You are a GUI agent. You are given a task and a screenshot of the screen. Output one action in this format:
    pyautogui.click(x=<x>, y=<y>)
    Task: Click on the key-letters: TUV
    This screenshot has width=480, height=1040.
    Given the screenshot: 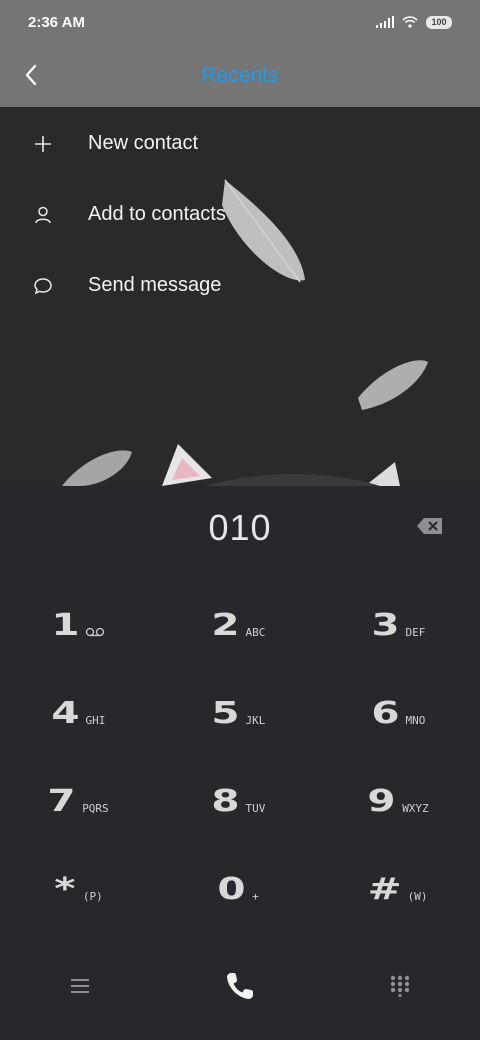 What is the action you would take?
    pyautogui.click(x=255, y=808)
    